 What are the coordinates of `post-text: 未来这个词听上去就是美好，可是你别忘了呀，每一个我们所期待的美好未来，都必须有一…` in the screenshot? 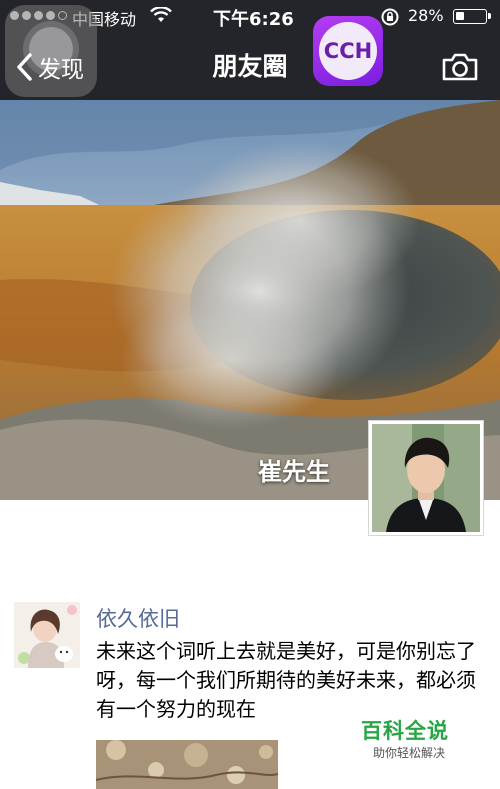 It's located at (286, 680).